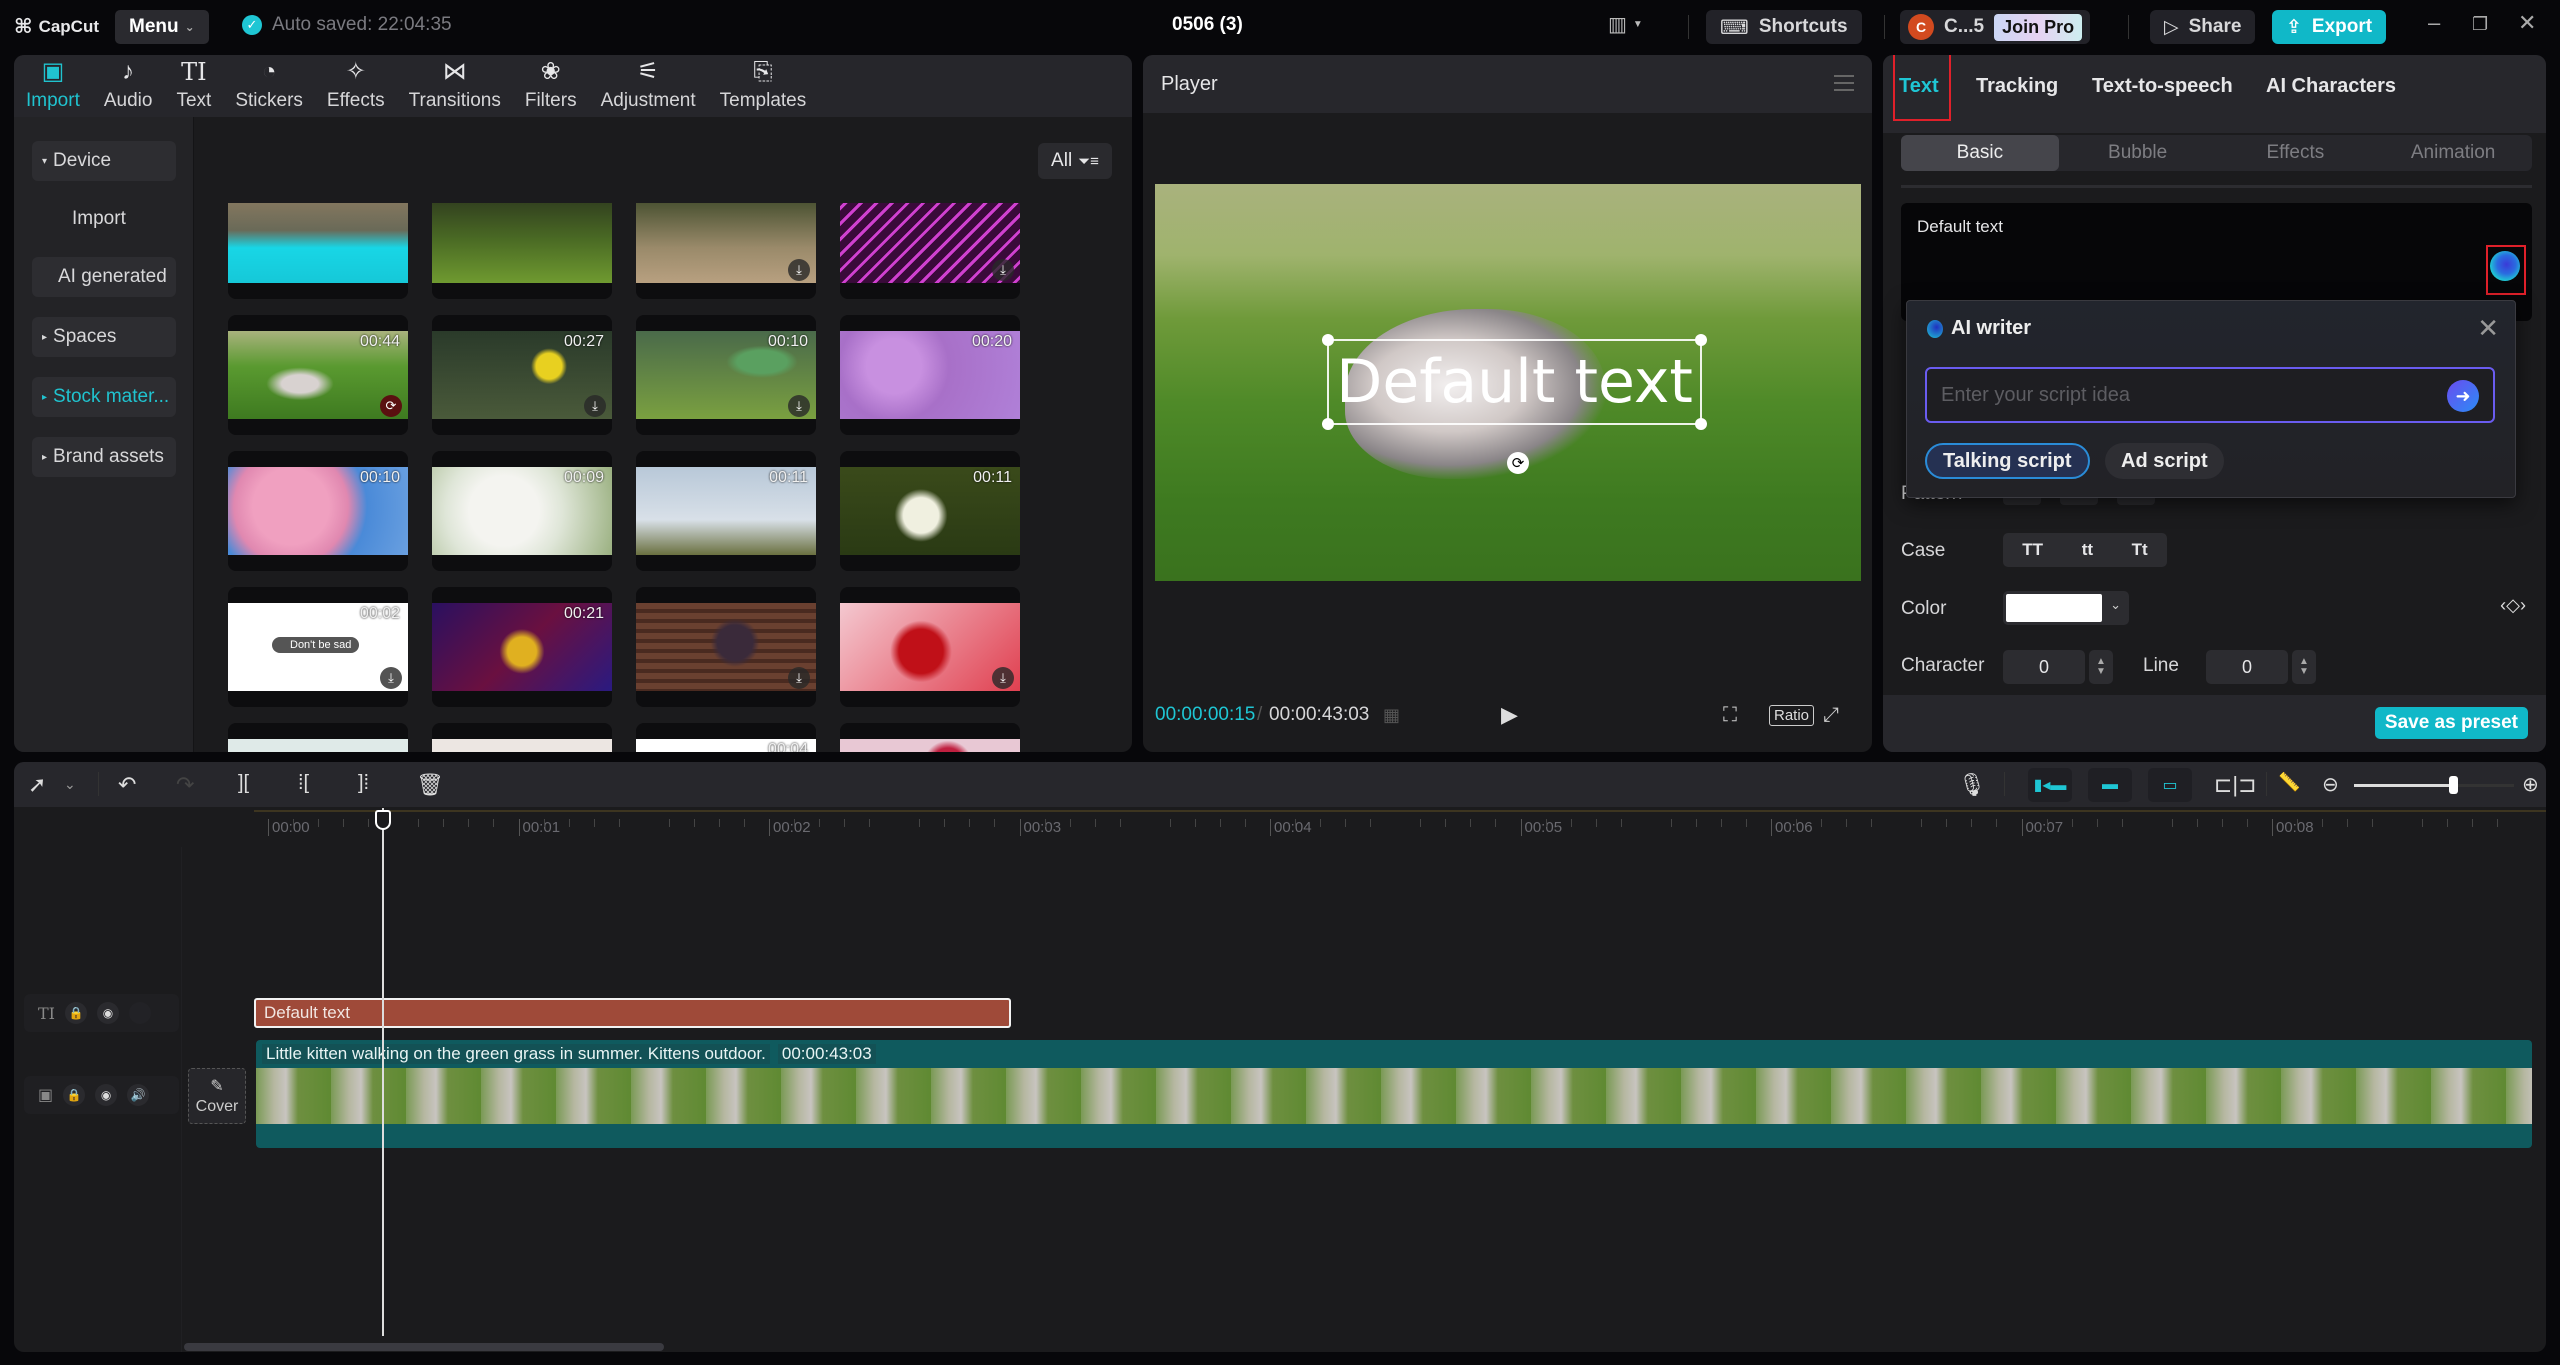 This screenshot has height=1365, width=2560. Describe the element at coordinates (930, 647) in the screenshot. I see `media-thumbnail-red-roses: ⤓` at that location.